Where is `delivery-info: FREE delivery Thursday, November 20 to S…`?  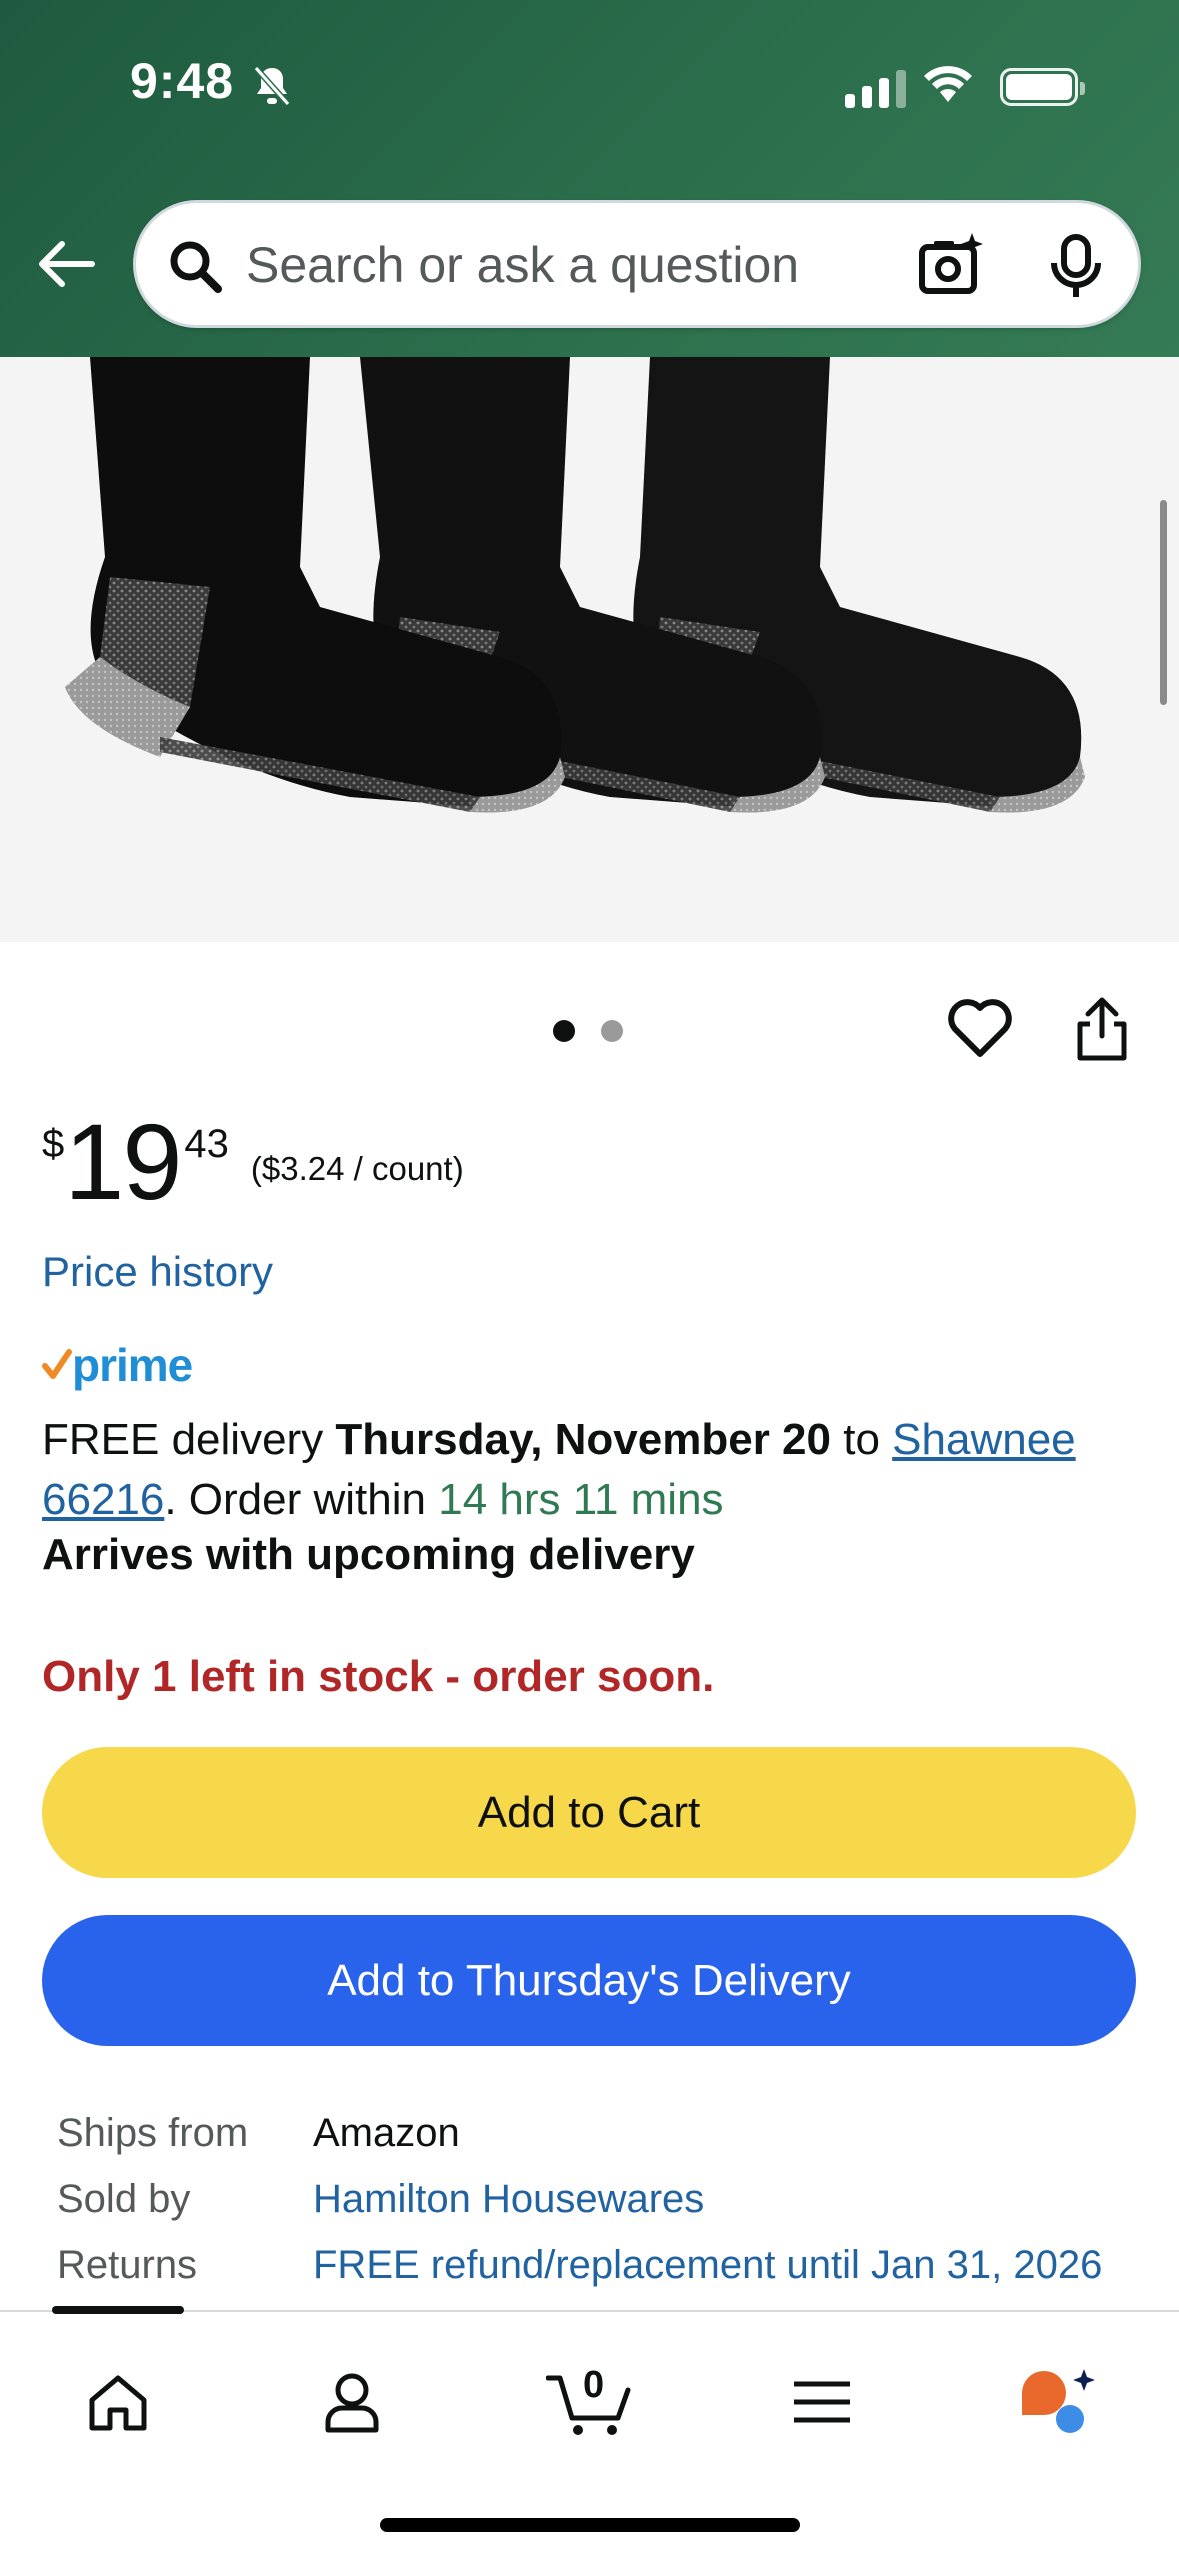
delivery-info: FREE delivery Thursday, November 20 to S… is located at coordinates (592, 1470).